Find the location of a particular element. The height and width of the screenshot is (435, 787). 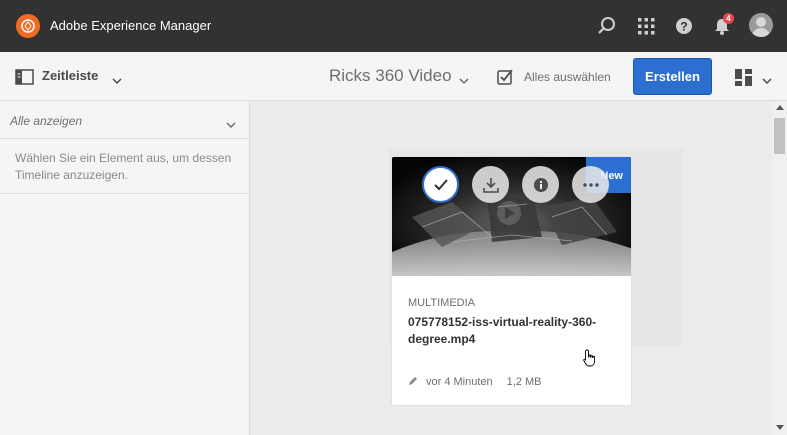

more-actions-button is located at coordinates (590, 184).